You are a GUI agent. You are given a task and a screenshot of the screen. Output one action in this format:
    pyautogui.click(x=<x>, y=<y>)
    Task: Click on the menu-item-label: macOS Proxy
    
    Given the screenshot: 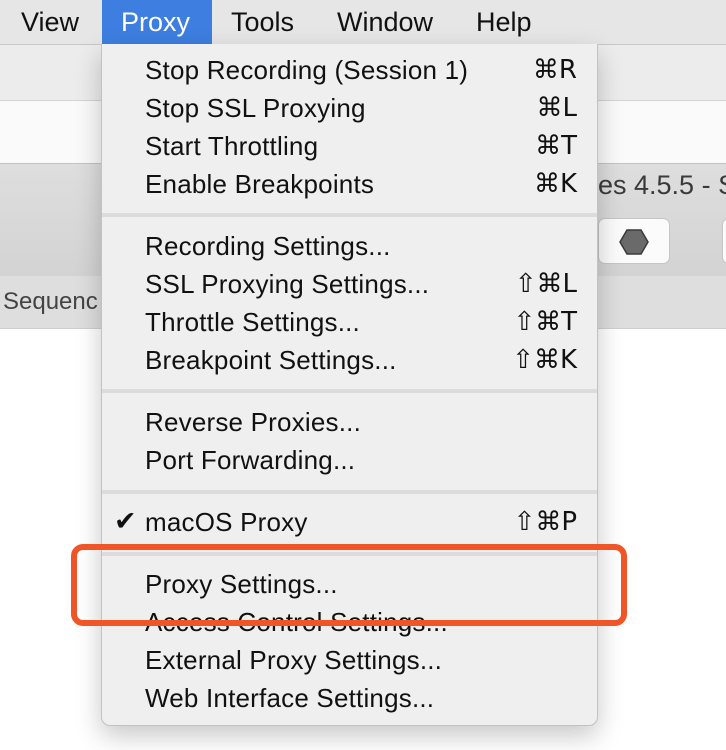 What is the action you would take?
    pyautogui.click(x=226, y=522)
    